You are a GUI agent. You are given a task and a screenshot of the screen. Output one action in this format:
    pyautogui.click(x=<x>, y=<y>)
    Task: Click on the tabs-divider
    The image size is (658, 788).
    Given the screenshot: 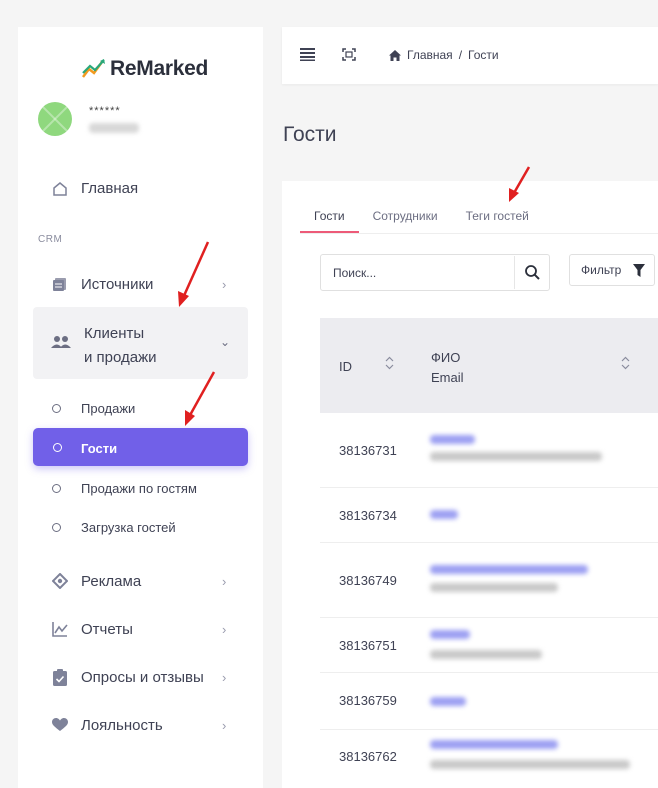 What is the action you would take?
    pyautogui.click(x=479, y=233)
    